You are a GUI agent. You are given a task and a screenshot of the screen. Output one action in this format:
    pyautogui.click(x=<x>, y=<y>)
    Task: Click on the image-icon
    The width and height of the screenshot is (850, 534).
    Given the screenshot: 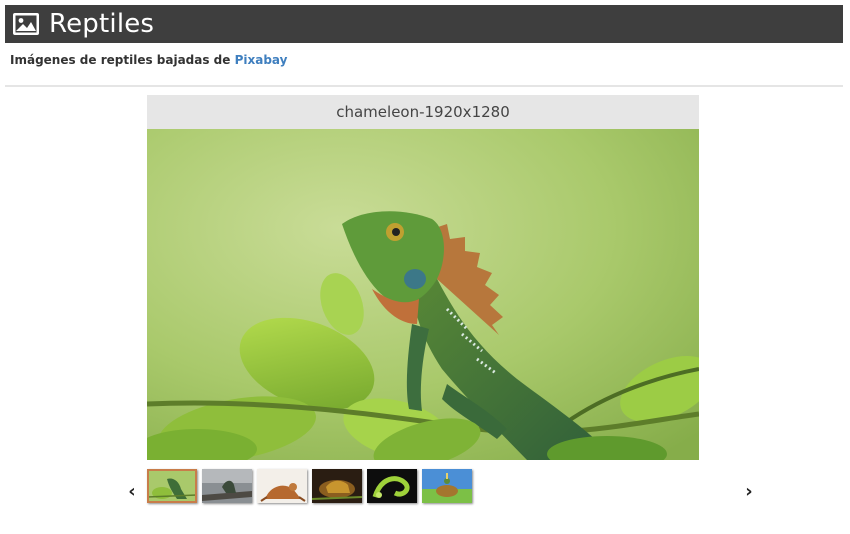 What is the action you would take?
    pyautogui.click(x=26, y=24)
    